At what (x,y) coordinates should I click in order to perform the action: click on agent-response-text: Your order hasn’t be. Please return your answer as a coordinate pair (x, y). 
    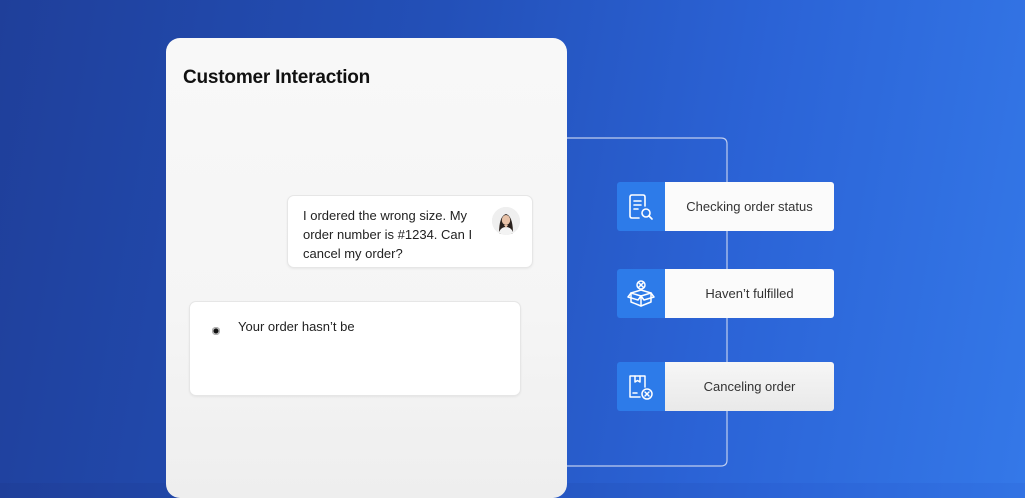
    Looking at the image, I should click on (296, 326).